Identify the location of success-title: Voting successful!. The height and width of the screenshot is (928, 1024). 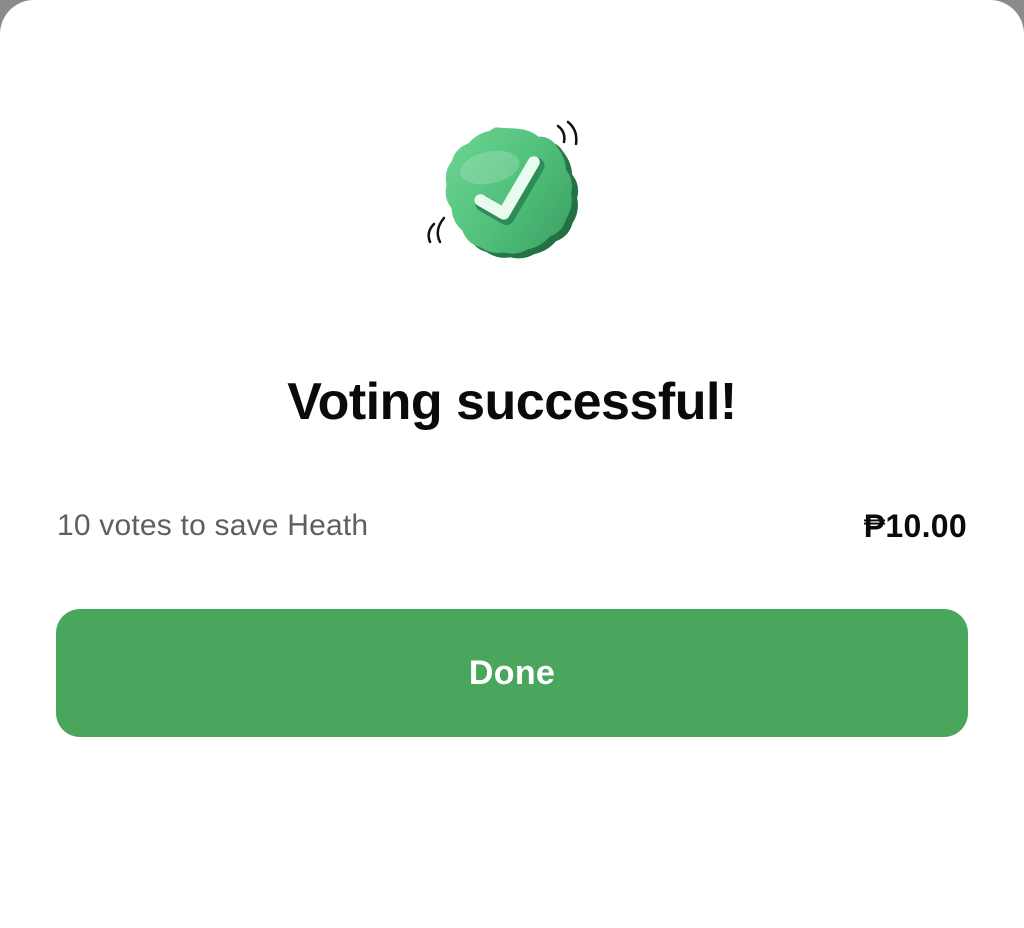
(512, 402).